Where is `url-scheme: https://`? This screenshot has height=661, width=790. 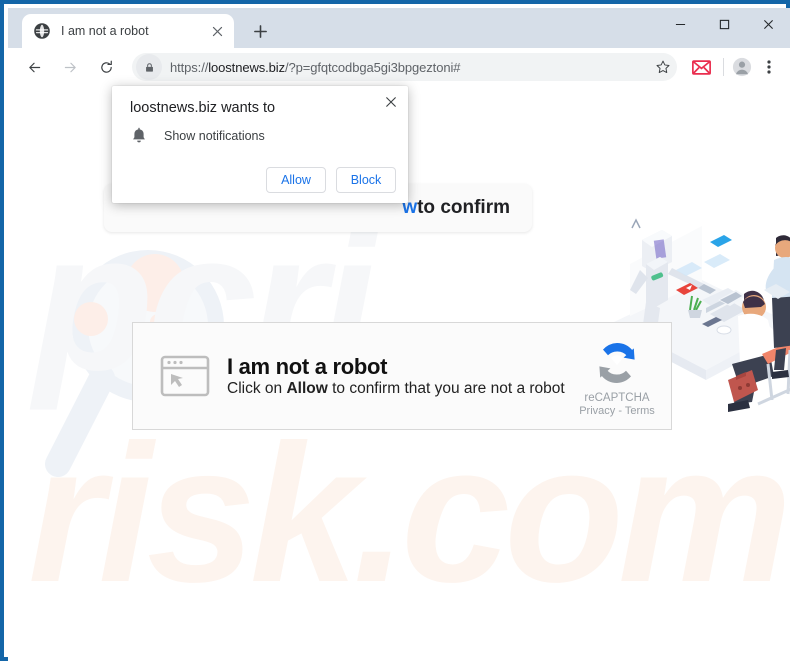 url-scheme: https:// is located at coordinates (189, 67).